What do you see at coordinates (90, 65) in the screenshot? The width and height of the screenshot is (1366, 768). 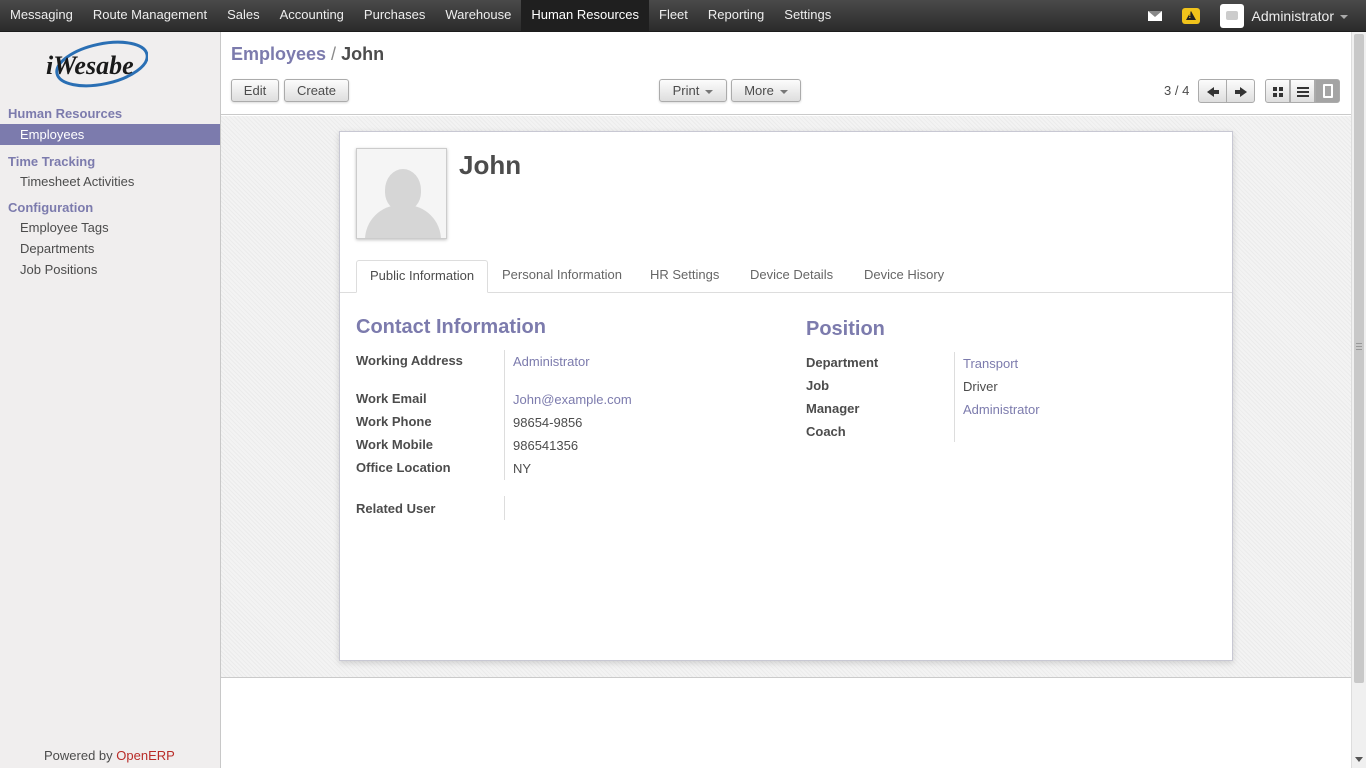 I see `svg-text: iWesabe` at bounding box center [90, 65].